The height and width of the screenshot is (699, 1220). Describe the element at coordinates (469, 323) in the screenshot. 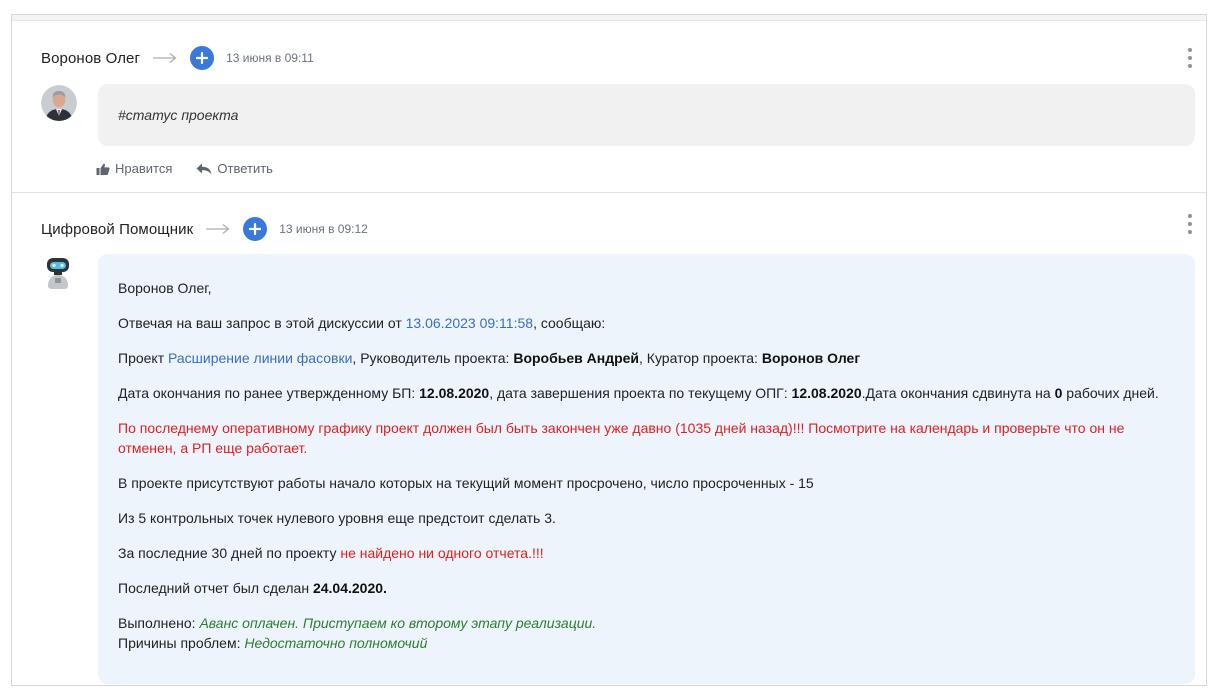

I see `request-datetime-link: 13.06.2023 09:11:58` at that location.